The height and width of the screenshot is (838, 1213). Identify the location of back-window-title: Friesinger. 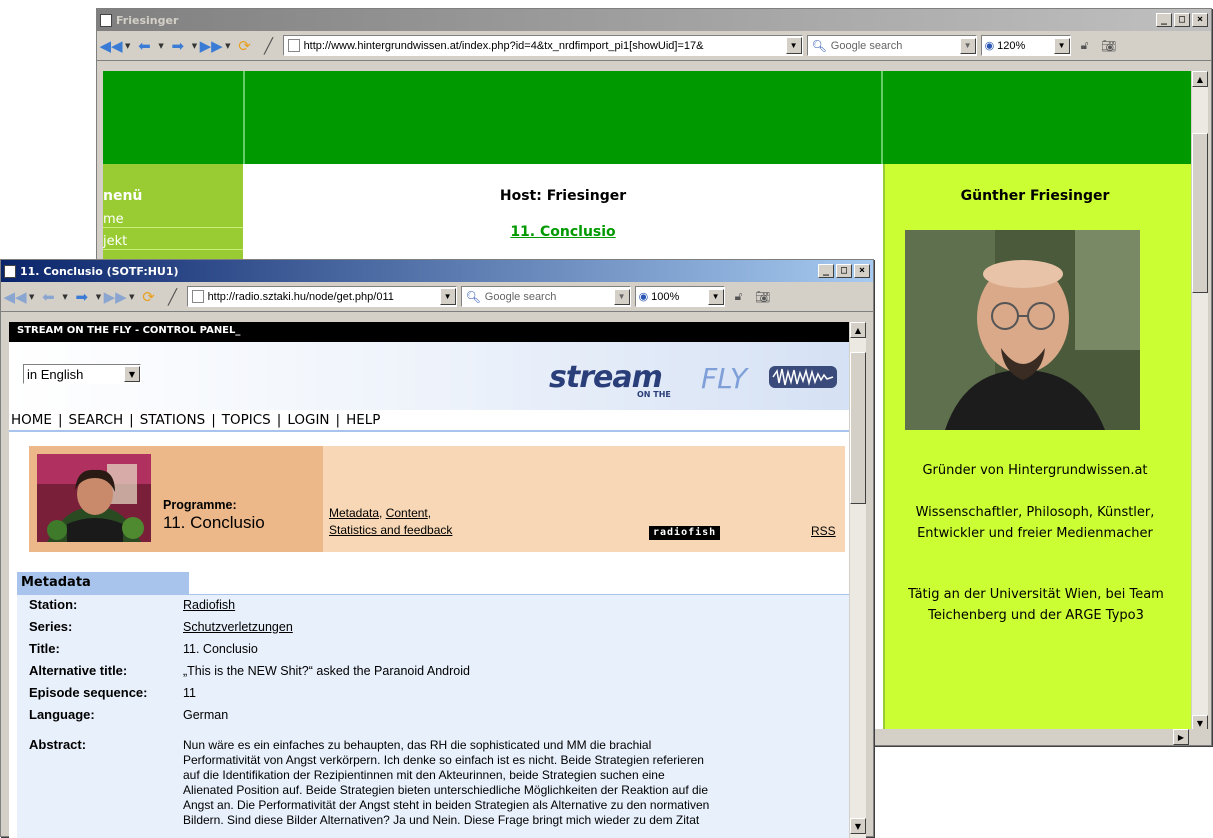
(147, 20).